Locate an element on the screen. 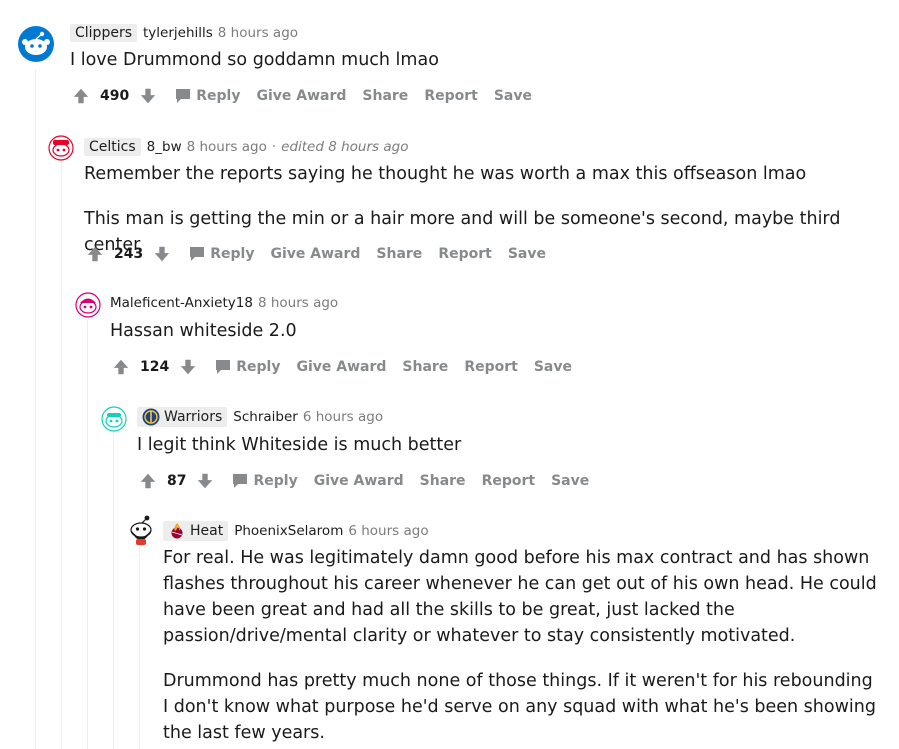 The height and width of the screenshot is (749, 899). user-flair: Warriors is located at coordinates (182, 417).